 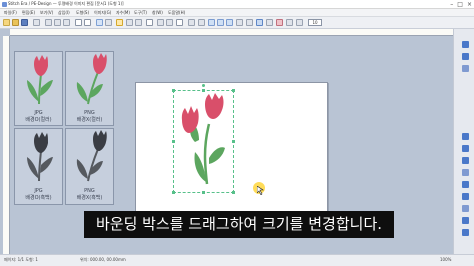 I want to click on fill-panel-icon, so click(x=465, y=148).